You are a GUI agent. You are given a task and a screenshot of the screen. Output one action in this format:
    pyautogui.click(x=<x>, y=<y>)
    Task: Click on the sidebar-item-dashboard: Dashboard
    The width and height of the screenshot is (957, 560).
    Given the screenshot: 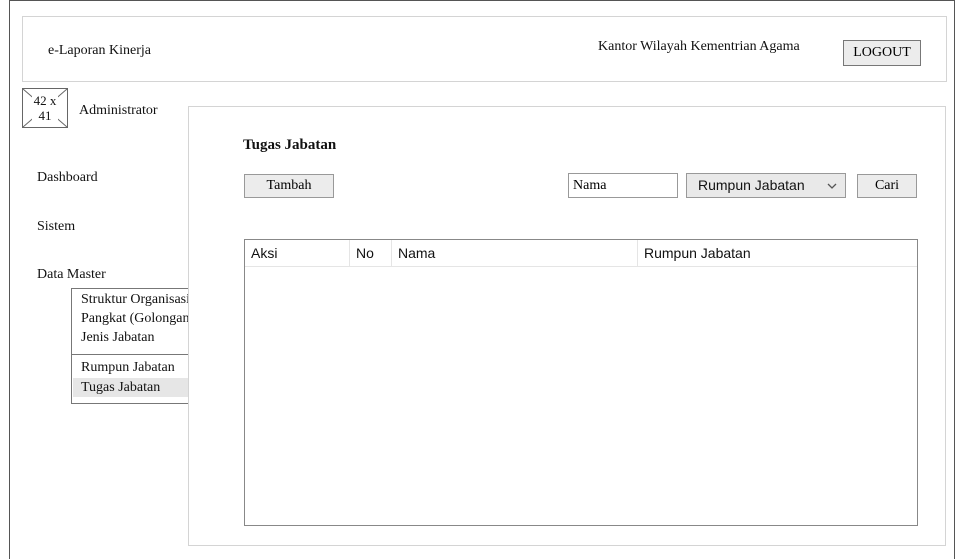 What is the action you would take?
    pyautogui.click(x=67, y=178)
    